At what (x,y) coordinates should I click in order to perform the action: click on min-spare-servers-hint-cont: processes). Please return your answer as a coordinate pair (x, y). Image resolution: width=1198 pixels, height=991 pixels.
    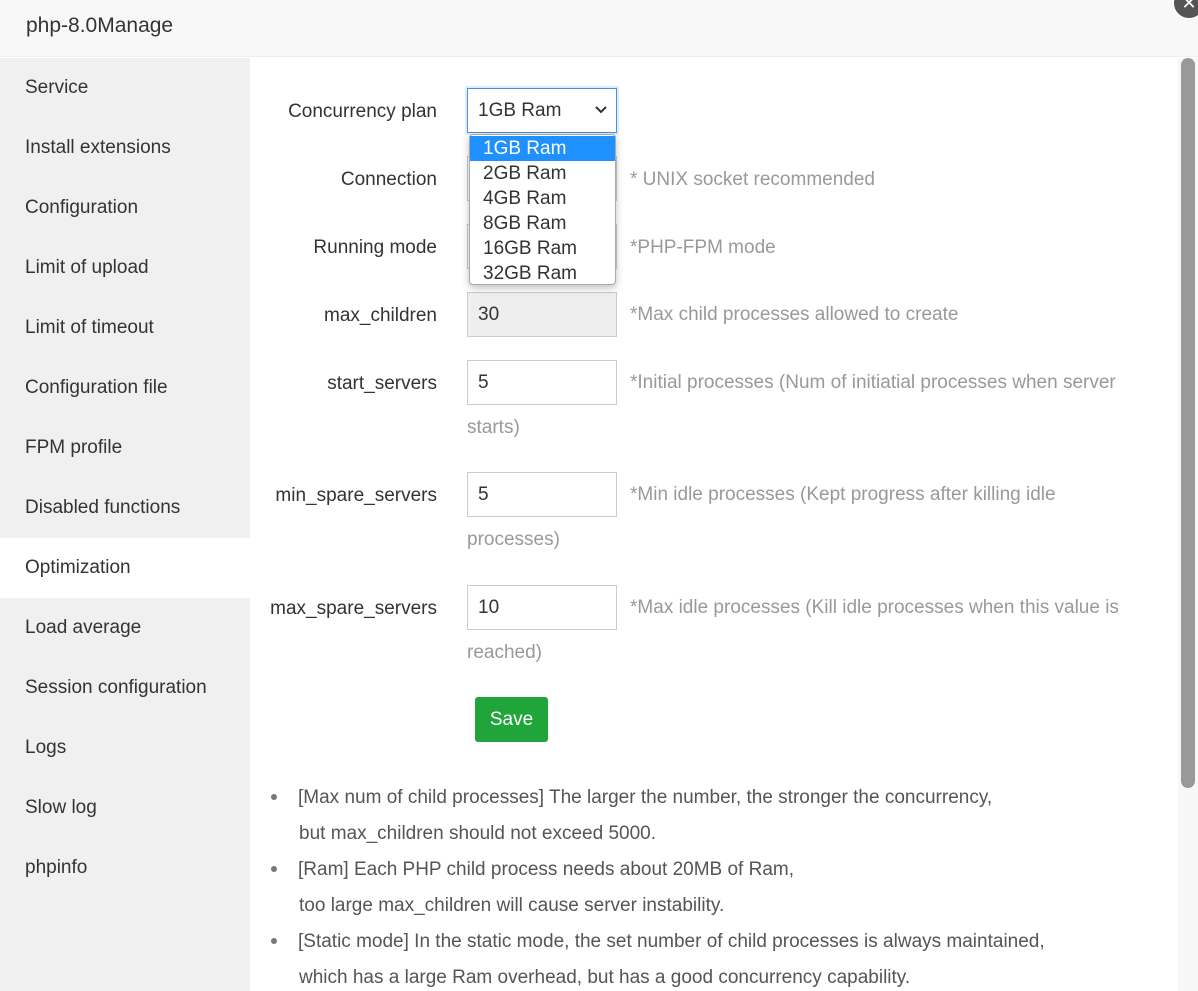
    Looking at the image, I should click on (513, 539).